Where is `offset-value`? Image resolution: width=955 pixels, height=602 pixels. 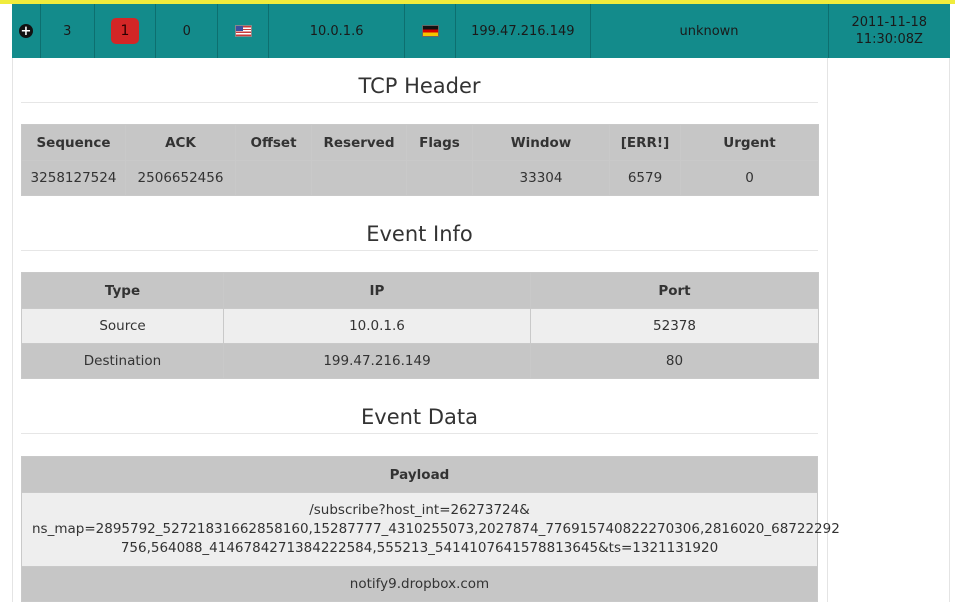
offset-value is located at coordinates (273, 178).